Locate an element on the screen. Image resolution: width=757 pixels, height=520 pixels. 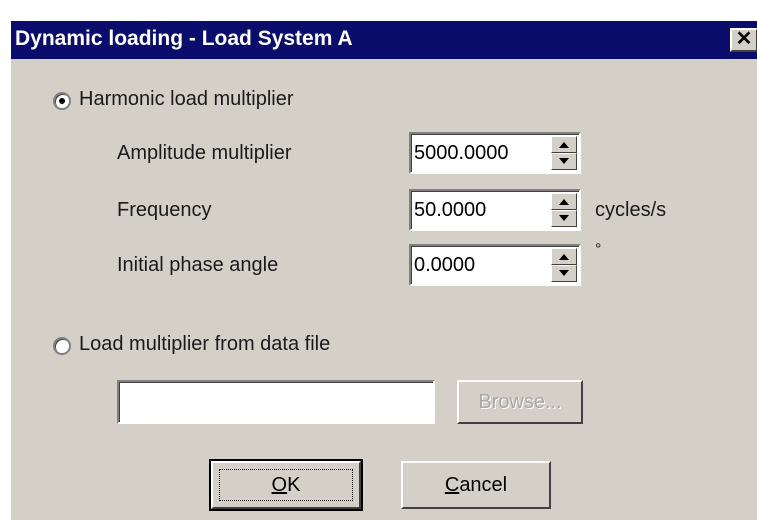
amplitude-input is located at coordinates (480, 153).